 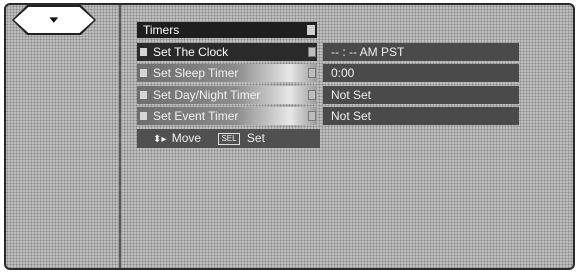 What do you see at coordinates (421, 52) in the screenshot?
I see `clock-value: -- : -- AM PST` at bounding box center [421, 52].